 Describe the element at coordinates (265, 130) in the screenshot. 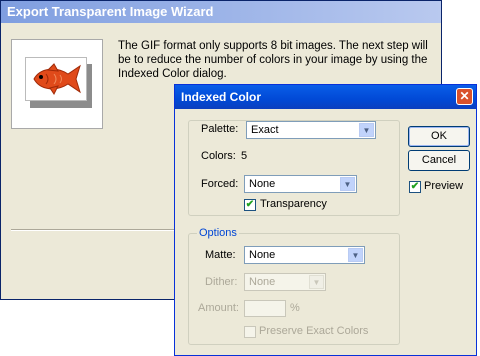

I see `palette-value: Exact` at that location.